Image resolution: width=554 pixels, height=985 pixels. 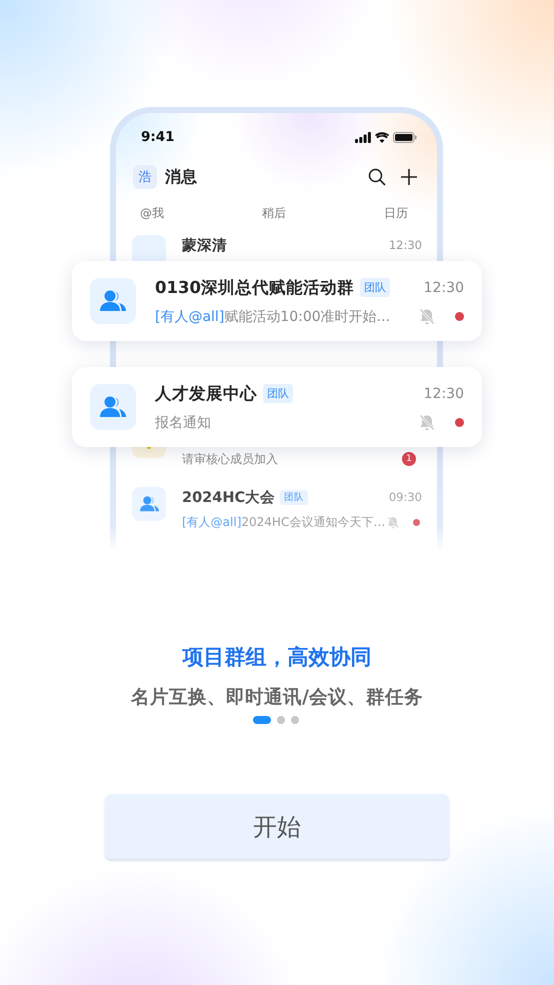 I want to click on wifi-icon, so click(x=382, y=137).